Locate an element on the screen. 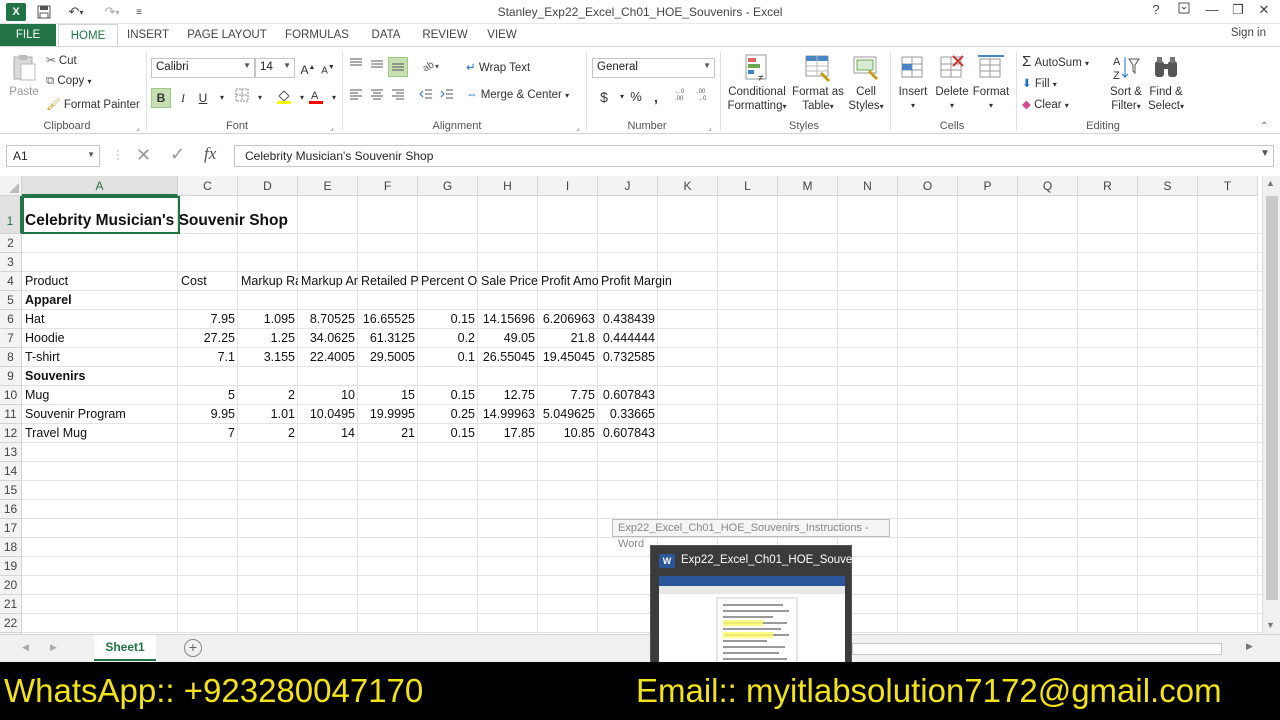 This screenshot has width=1280, height=720. data-cell: 16.65525 is located at coordinates (388, 319).